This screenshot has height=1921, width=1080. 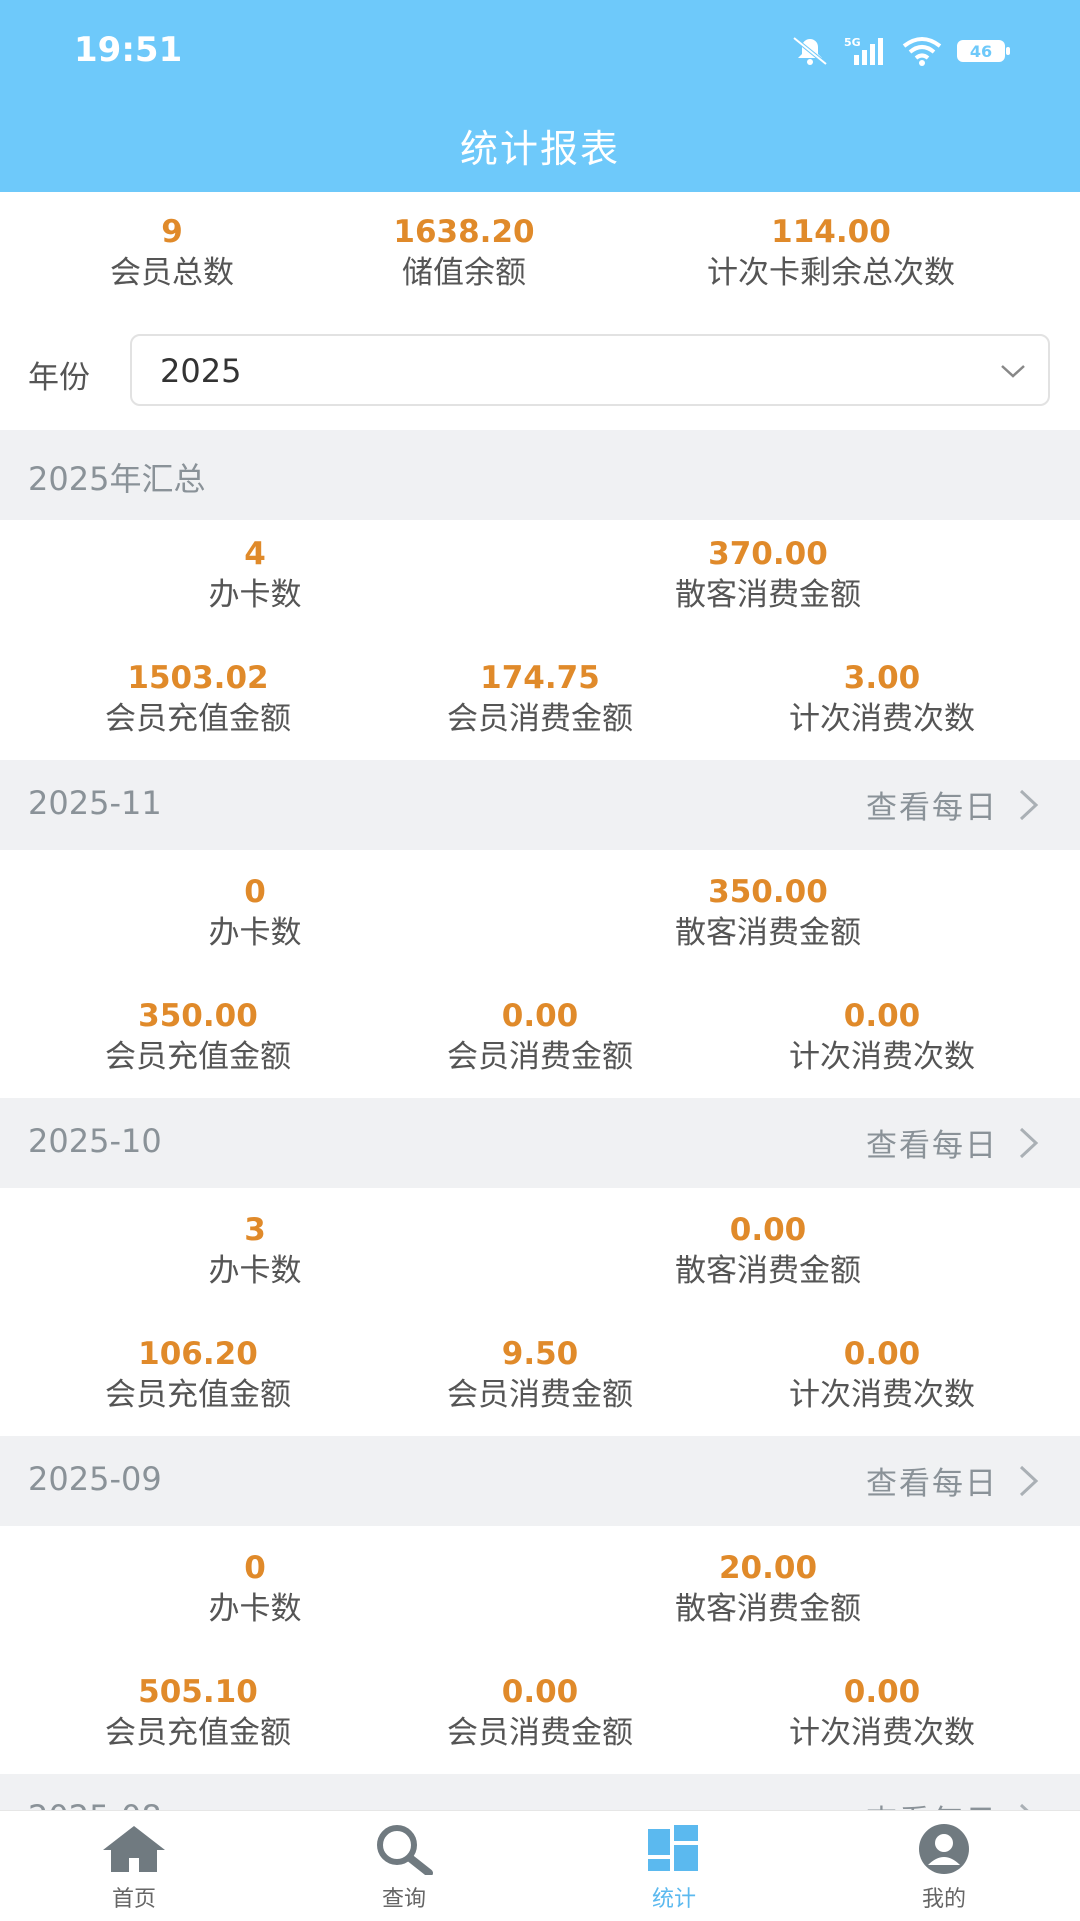 What do you see at coordinates (768, 554) in the screenshot?
I see `walkin-spend-value: 370.00` at bounding box center [768, 554].